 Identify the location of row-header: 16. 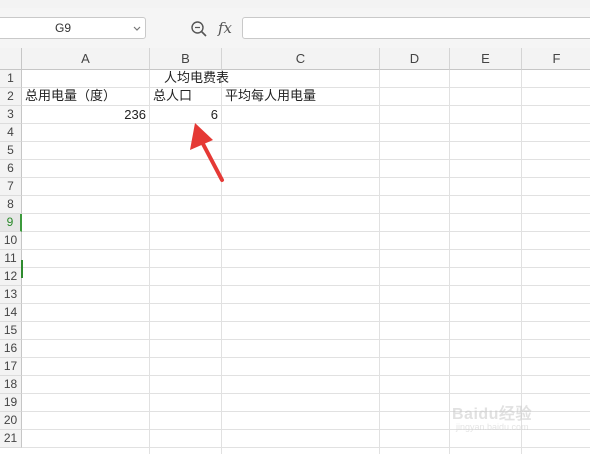
(11, 349).